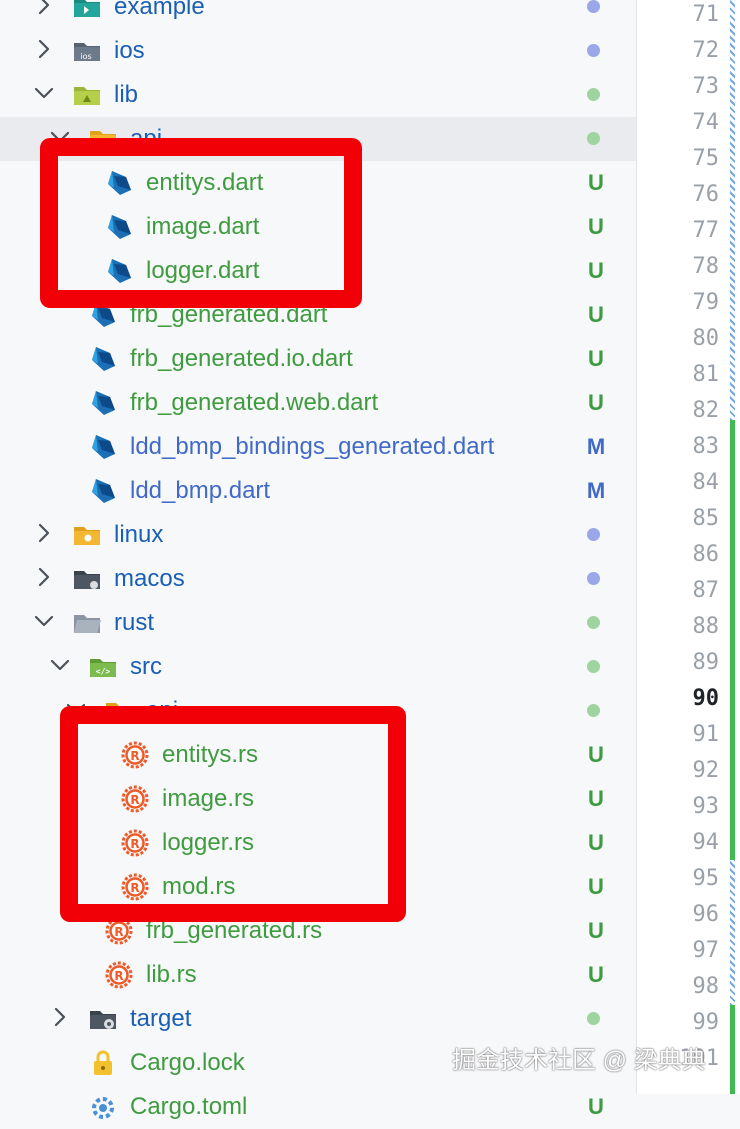 The width and height of the screenshot is (740, 1129). Describe the element at coordinates (706, 518) in the screenshot. I see `line-number: 85` at that location.